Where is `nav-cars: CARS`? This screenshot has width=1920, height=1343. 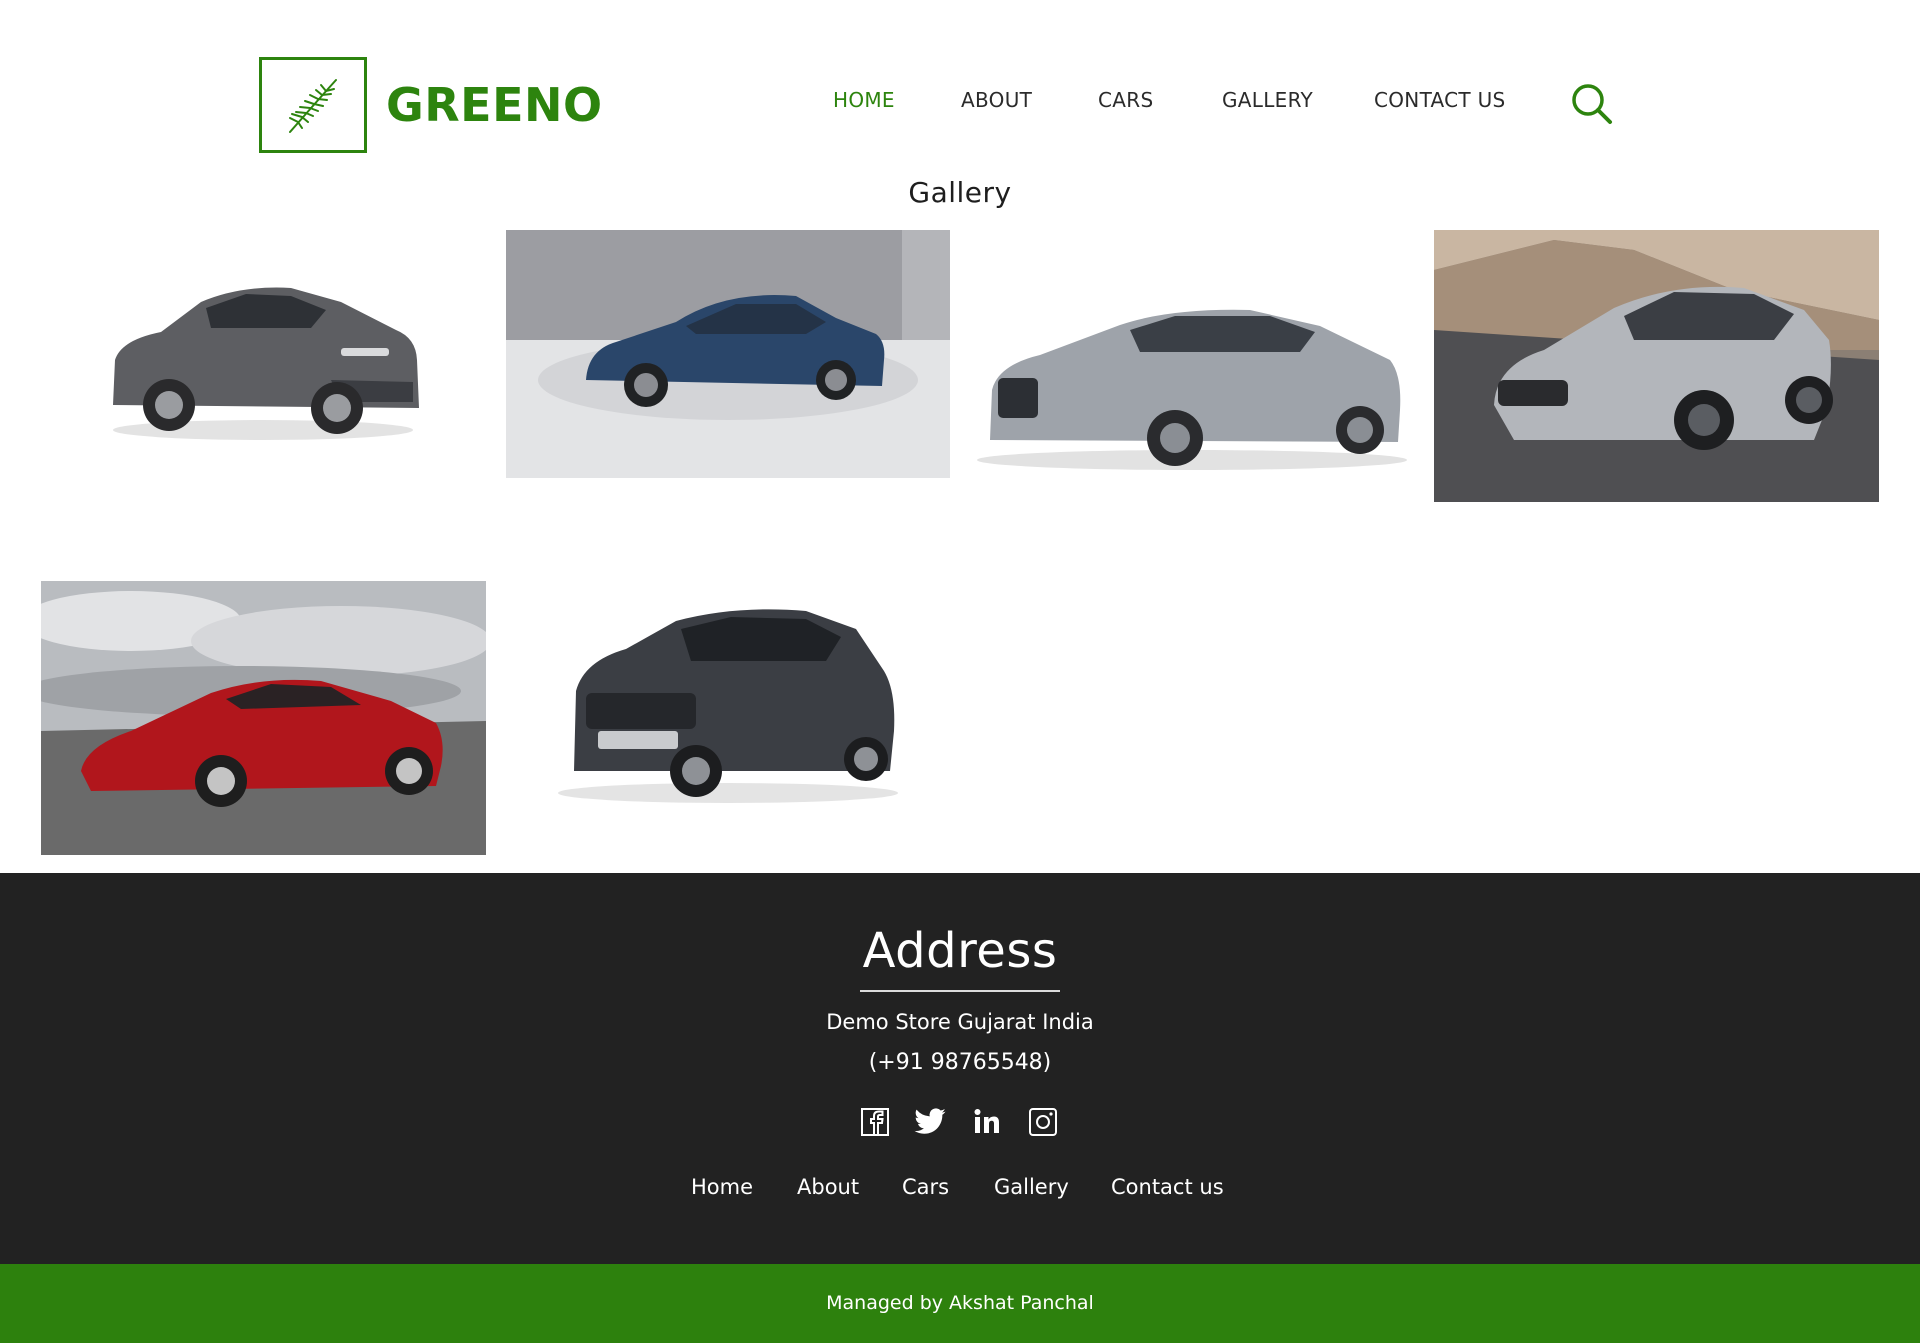
nav-cars: CARS is located at coordinates (1125, 100).